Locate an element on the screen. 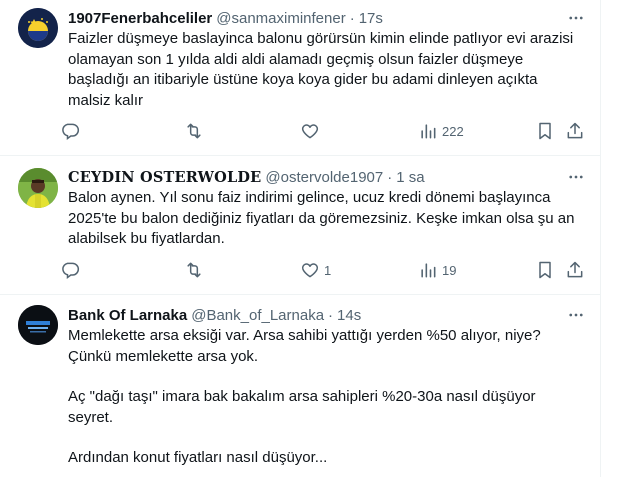  tweet-header: CEYDIN OSTERWOLDE @ostervolde1907 · 1 sa is located at coordinates (327, 177).